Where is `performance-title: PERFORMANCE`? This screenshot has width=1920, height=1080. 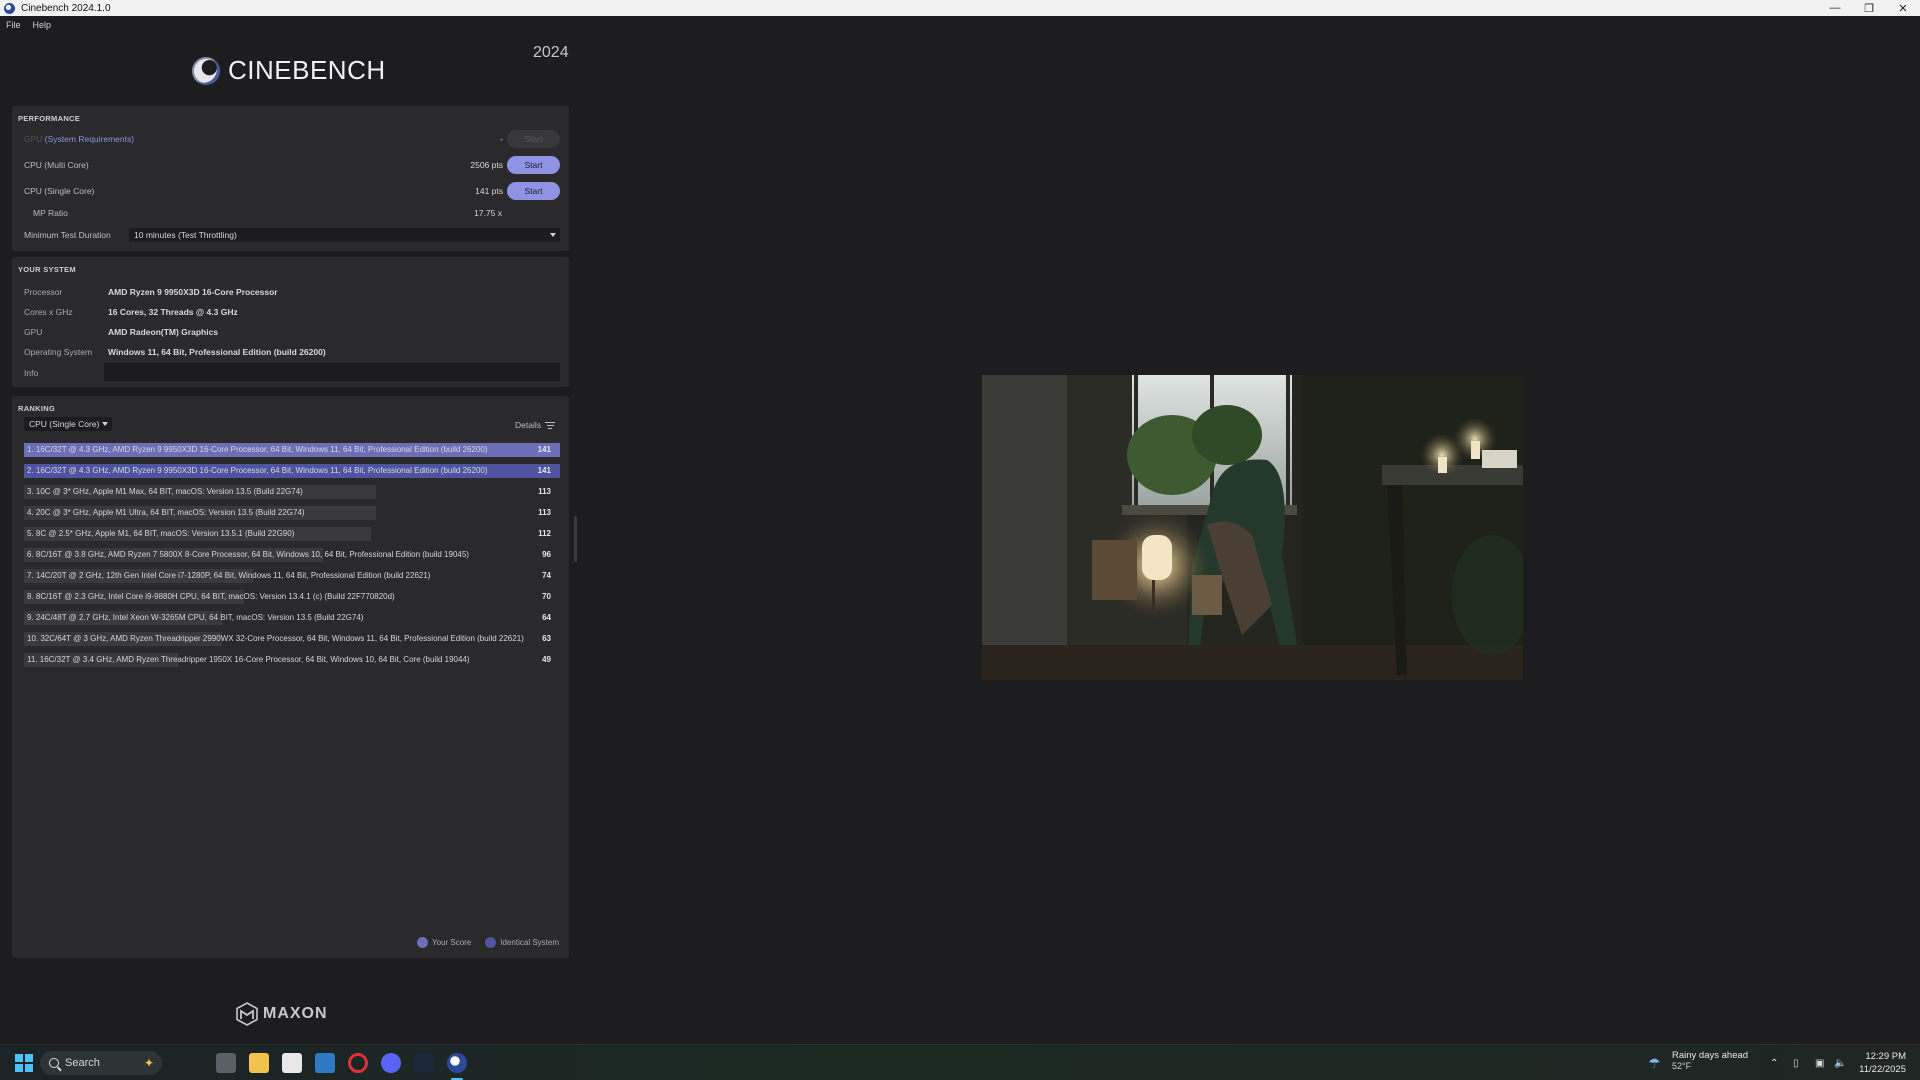
performance-title: PERFORMANCE is located at coordinates (49, 118).